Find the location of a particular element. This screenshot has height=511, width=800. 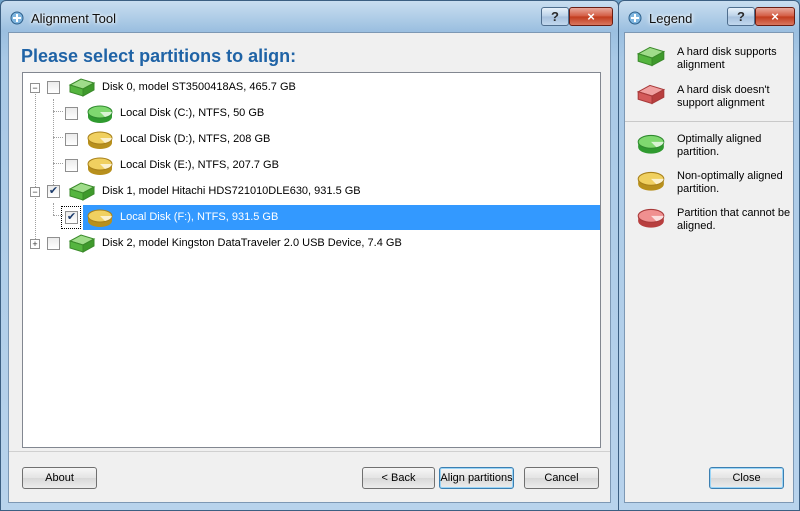

tree-item-partition-e: Local Disk (E:), NTFS, 207.7 GB is located at coordinates (311, 165).